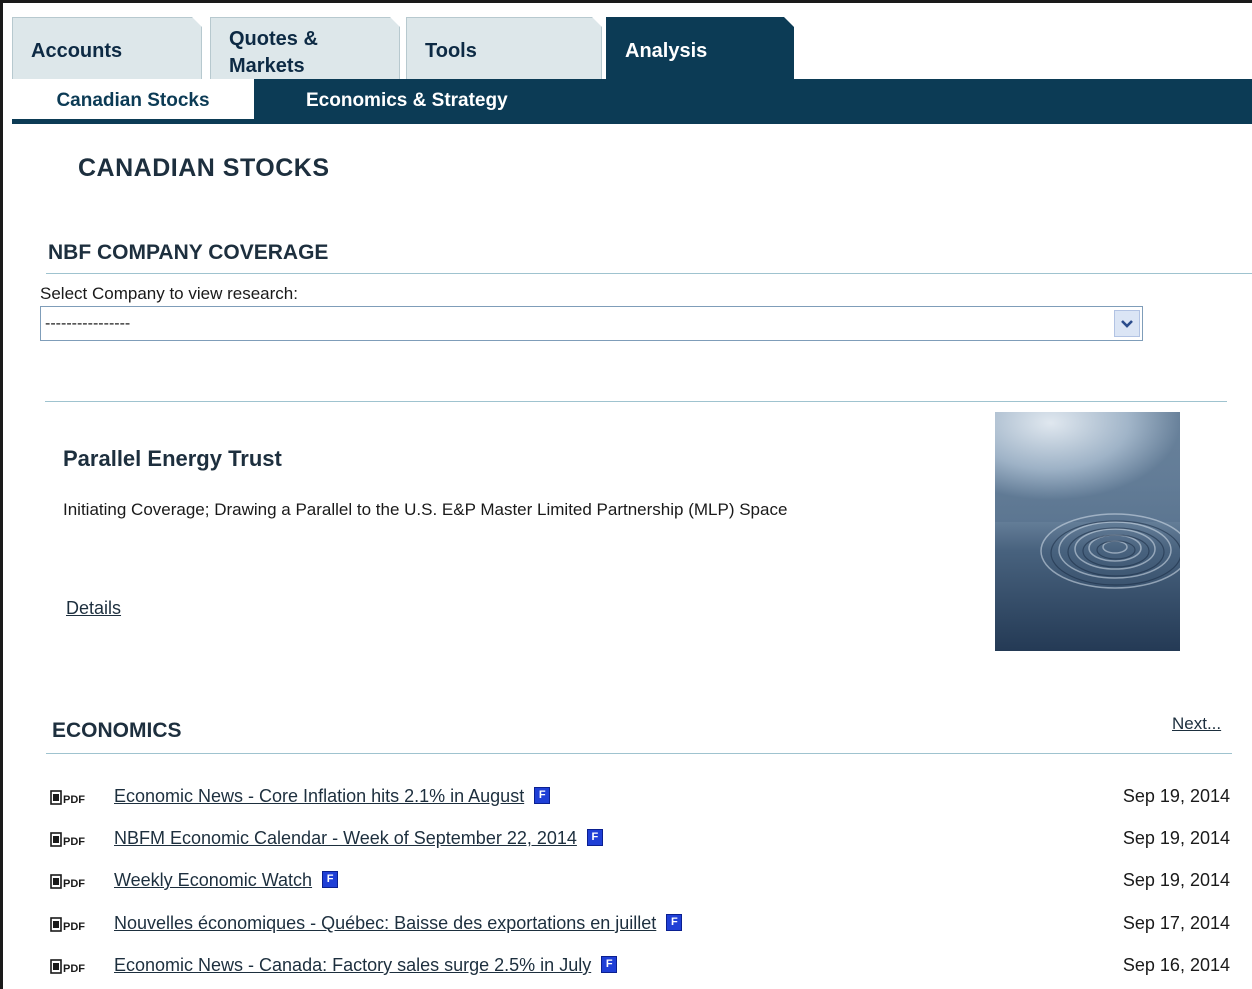 The image size is (1252, 989). What do you see at coordinates (640, 882) in the screenshot?
I see `economics-row: PDF Weekly Economic Watch F Sep 19, 2014` at bounding box center [640, 882].